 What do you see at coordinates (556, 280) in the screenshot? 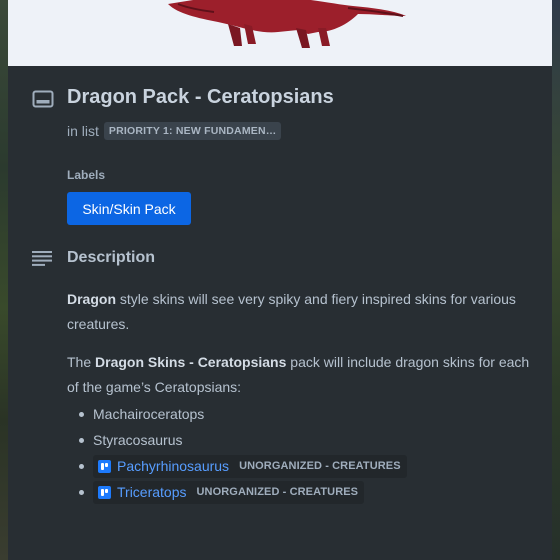
I see `background-right-edge` at bounding box center [556, 280].